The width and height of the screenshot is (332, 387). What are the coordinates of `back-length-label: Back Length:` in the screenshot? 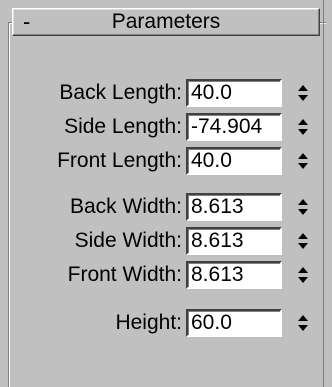 It's located at (120, 92).